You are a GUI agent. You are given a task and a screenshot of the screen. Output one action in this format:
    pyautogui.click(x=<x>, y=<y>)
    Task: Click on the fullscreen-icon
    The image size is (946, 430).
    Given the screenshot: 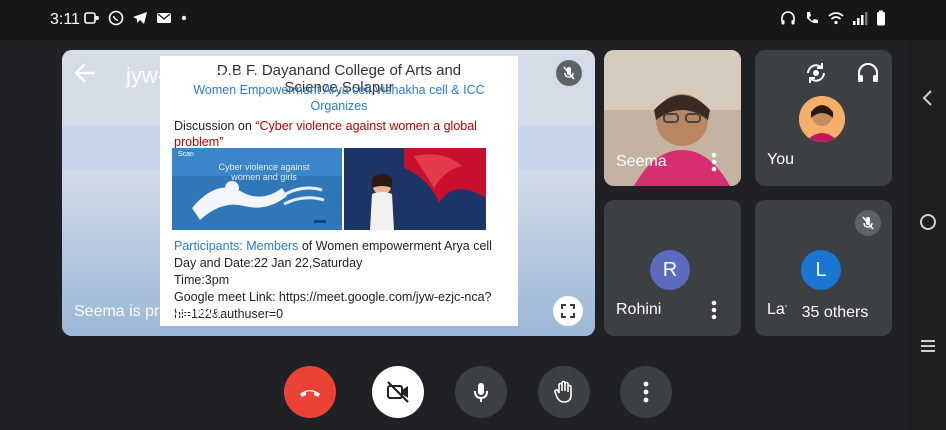 What is the action you would take?
    pyautogui.click(x=568, y=311)
    